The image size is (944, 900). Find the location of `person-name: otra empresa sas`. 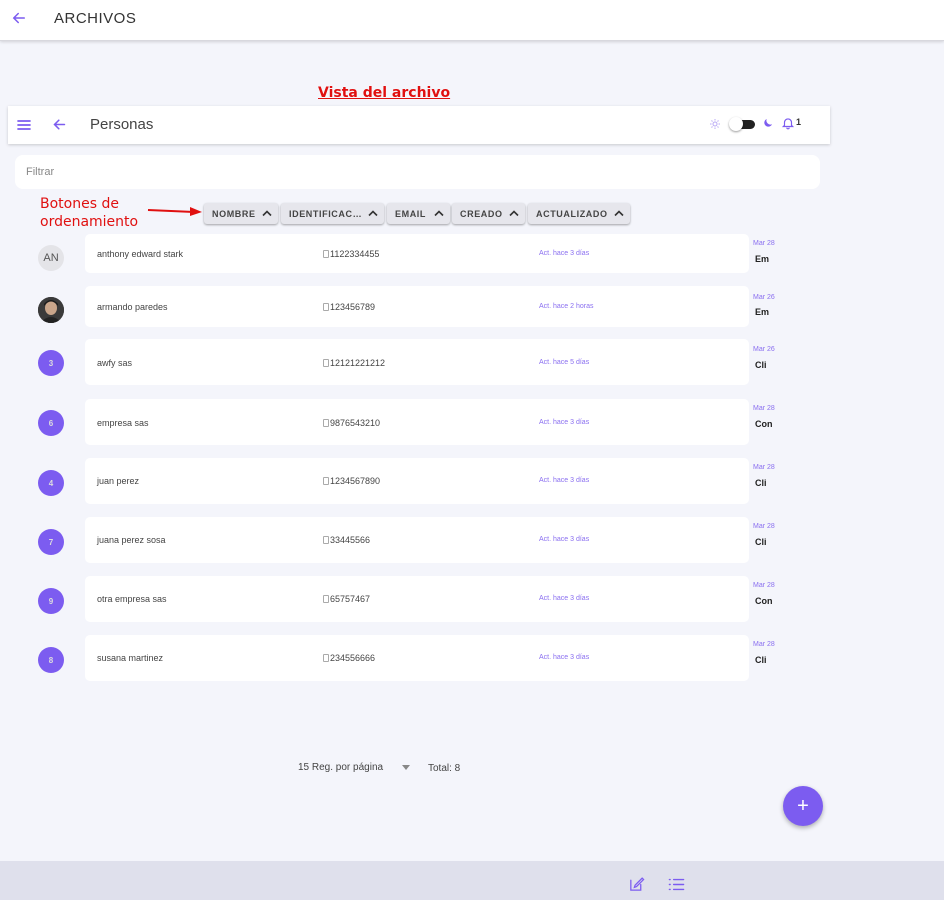

person-name: otra empresa sas is located at coordinates (132, 599).